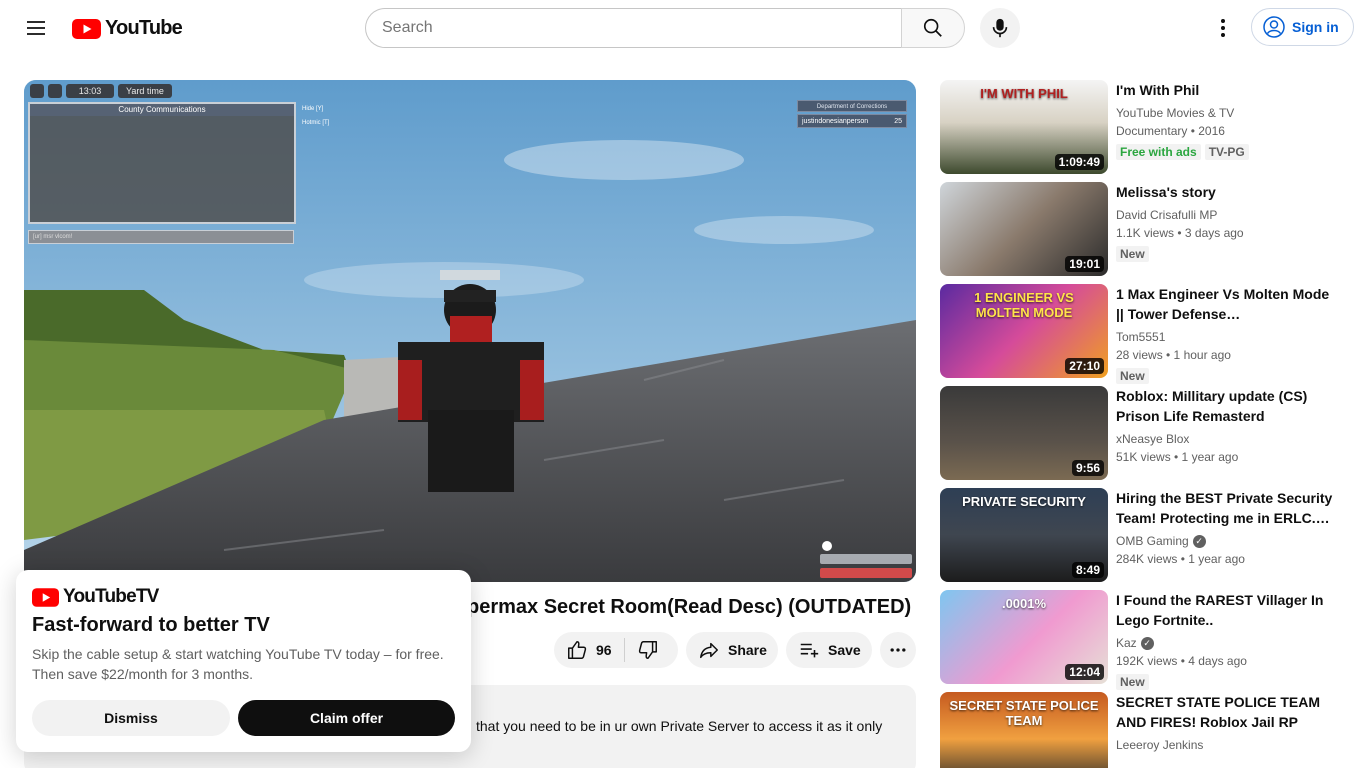 The width and height of the screenshot is (1366, 768). I want to click on youtube-logo: YouTube, so click(127, 28).